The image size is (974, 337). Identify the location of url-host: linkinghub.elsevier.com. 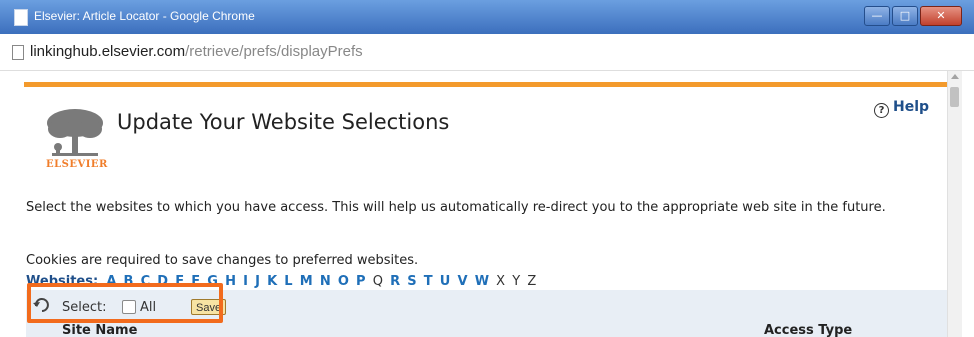
(108, 51).